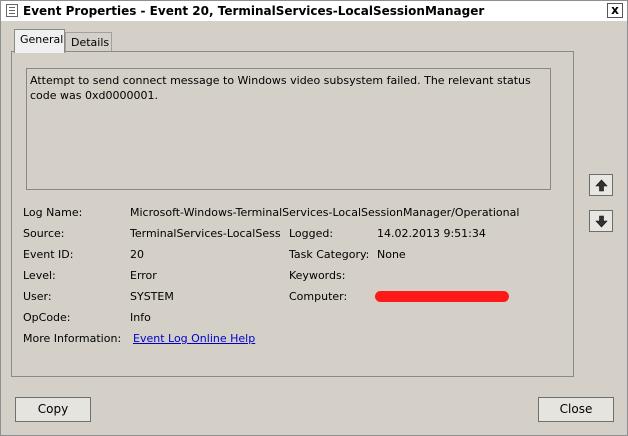  I want to click on user-label: User:, so click(37, 296).